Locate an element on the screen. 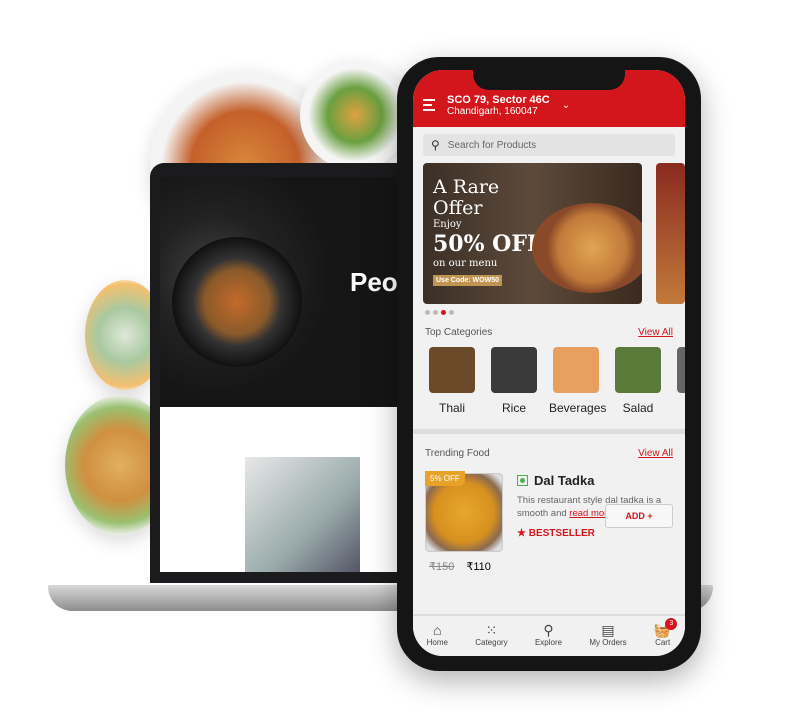  laptop-hero-title: Peo is located at coordinates (374, 282).